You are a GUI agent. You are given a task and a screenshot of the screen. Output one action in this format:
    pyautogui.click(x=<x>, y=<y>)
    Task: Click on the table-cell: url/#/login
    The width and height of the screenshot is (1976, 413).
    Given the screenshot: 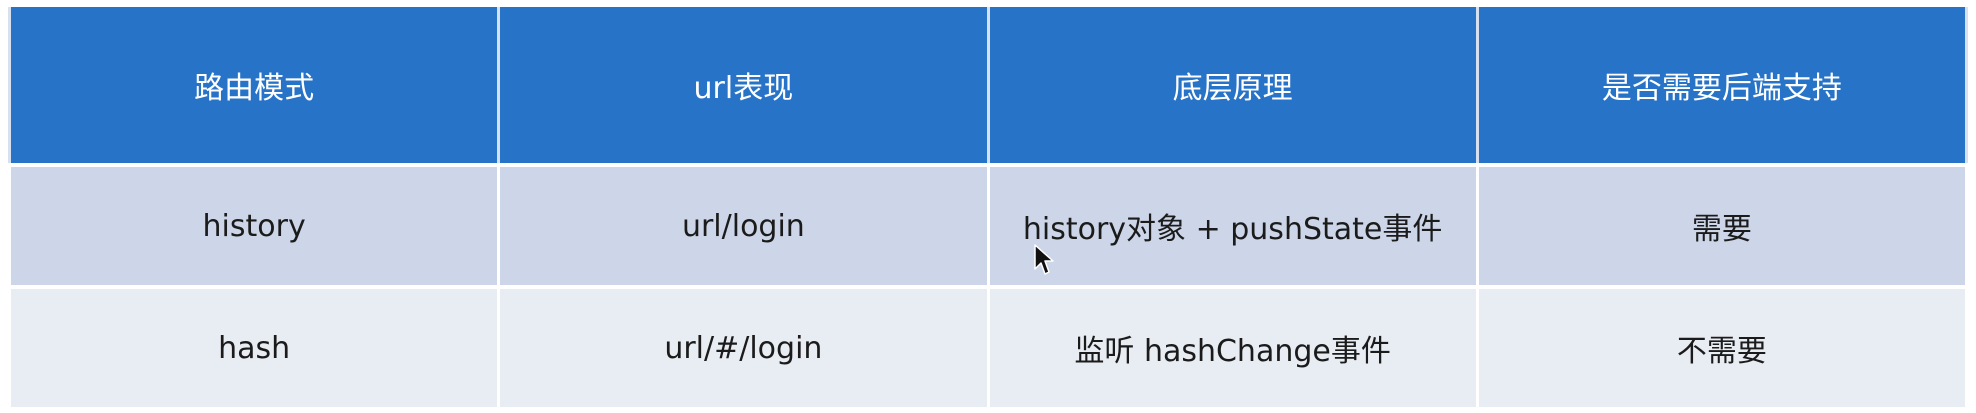 What is the action you would take?
    pyautogui.click(x=743, y=346)
    